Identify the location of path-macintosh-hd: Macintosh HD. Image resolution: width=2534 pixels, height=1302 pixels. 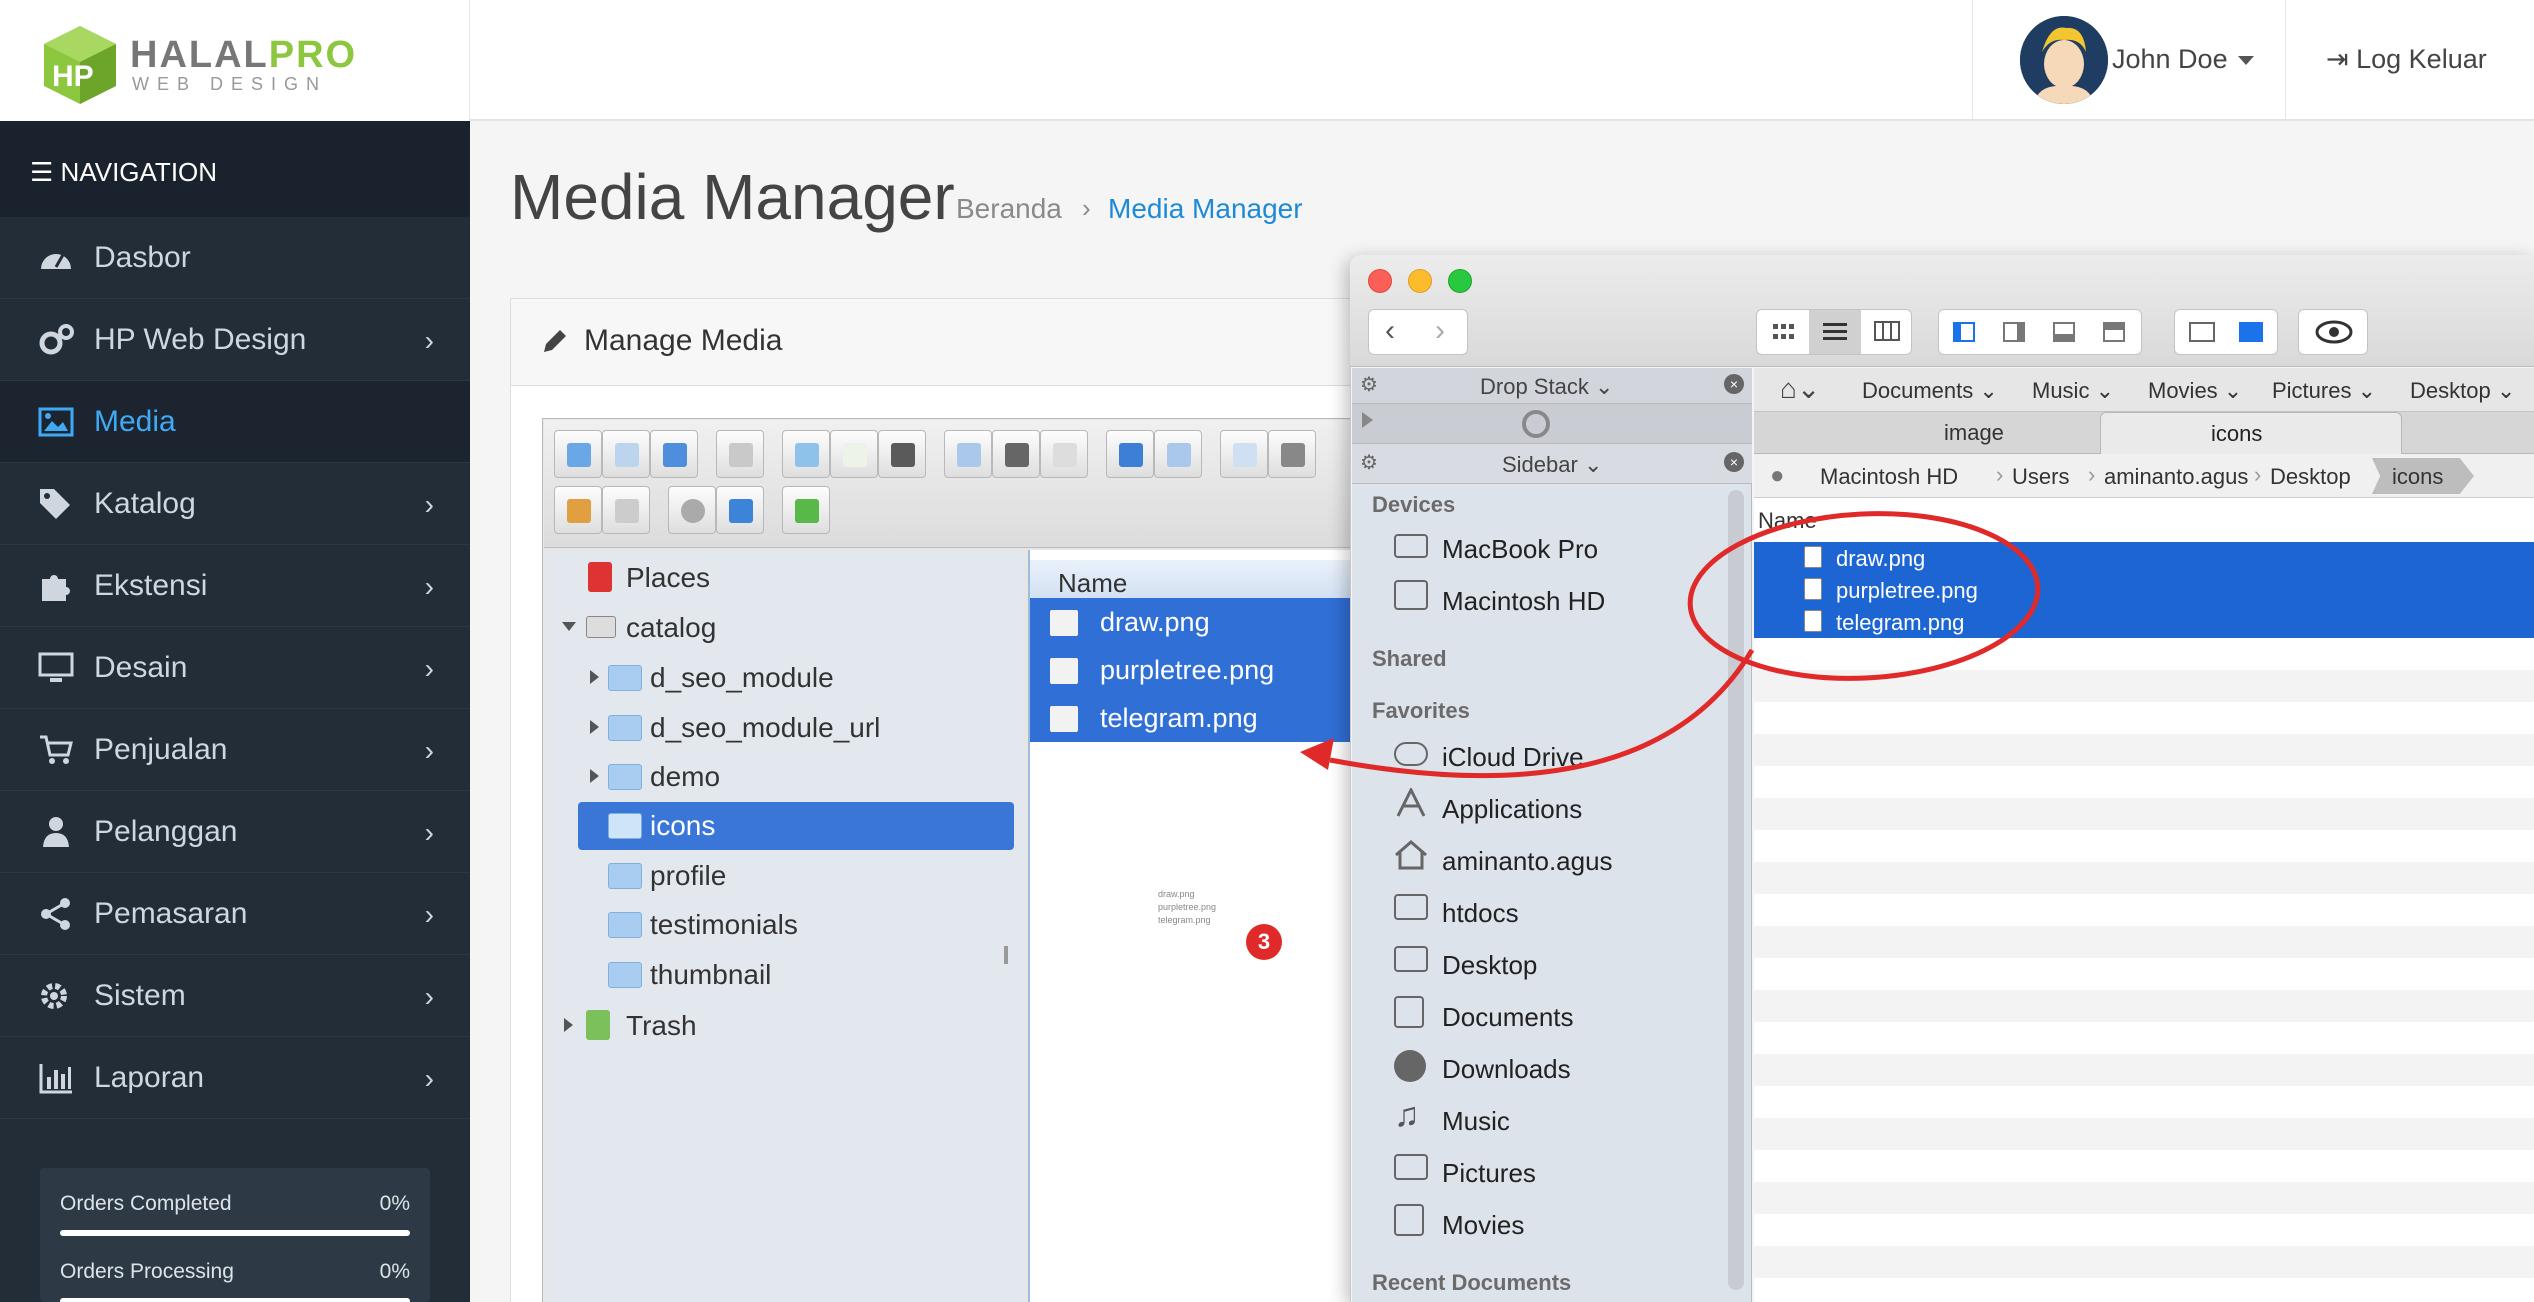
(1889, 477).